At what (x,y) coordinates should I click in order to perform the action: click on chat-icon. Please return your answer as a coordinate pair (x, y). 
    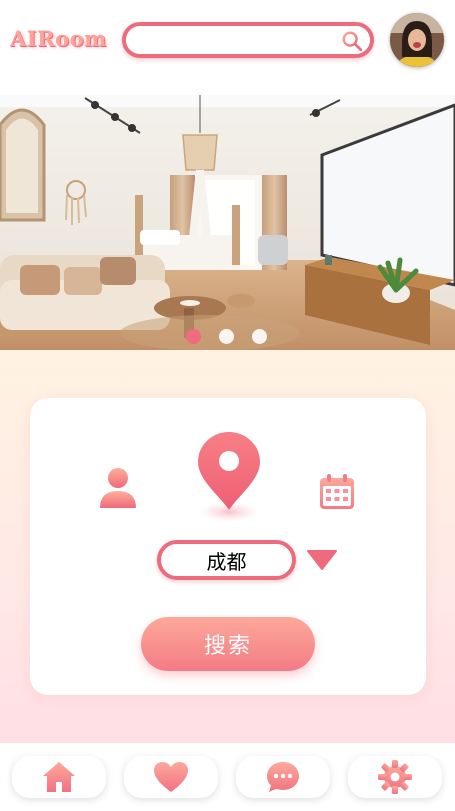
    Looking at the image, I should click on (283, 777).